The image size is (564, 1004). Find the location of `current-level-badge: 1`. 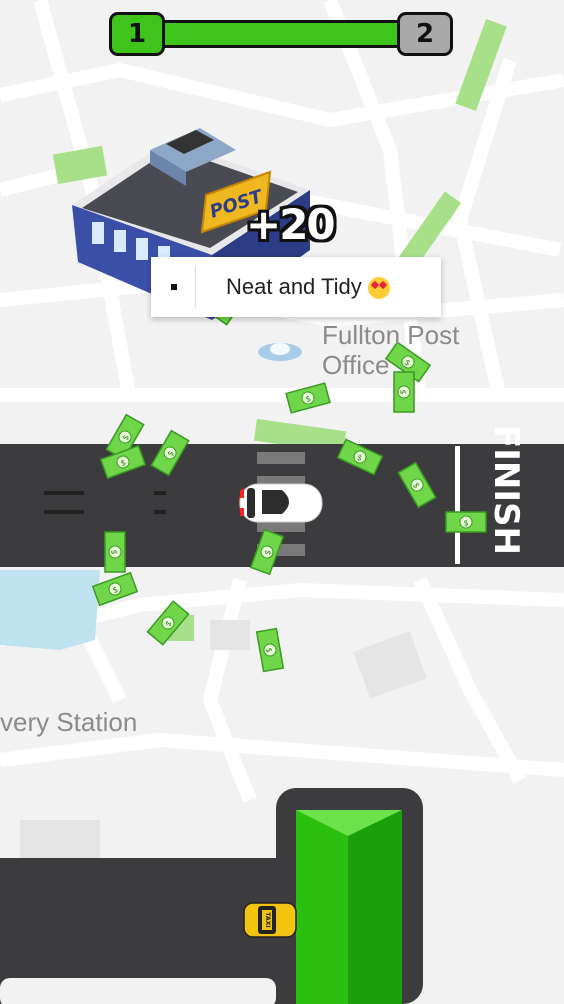

current-level-badge: 1 is located at coordinates (137, 34).